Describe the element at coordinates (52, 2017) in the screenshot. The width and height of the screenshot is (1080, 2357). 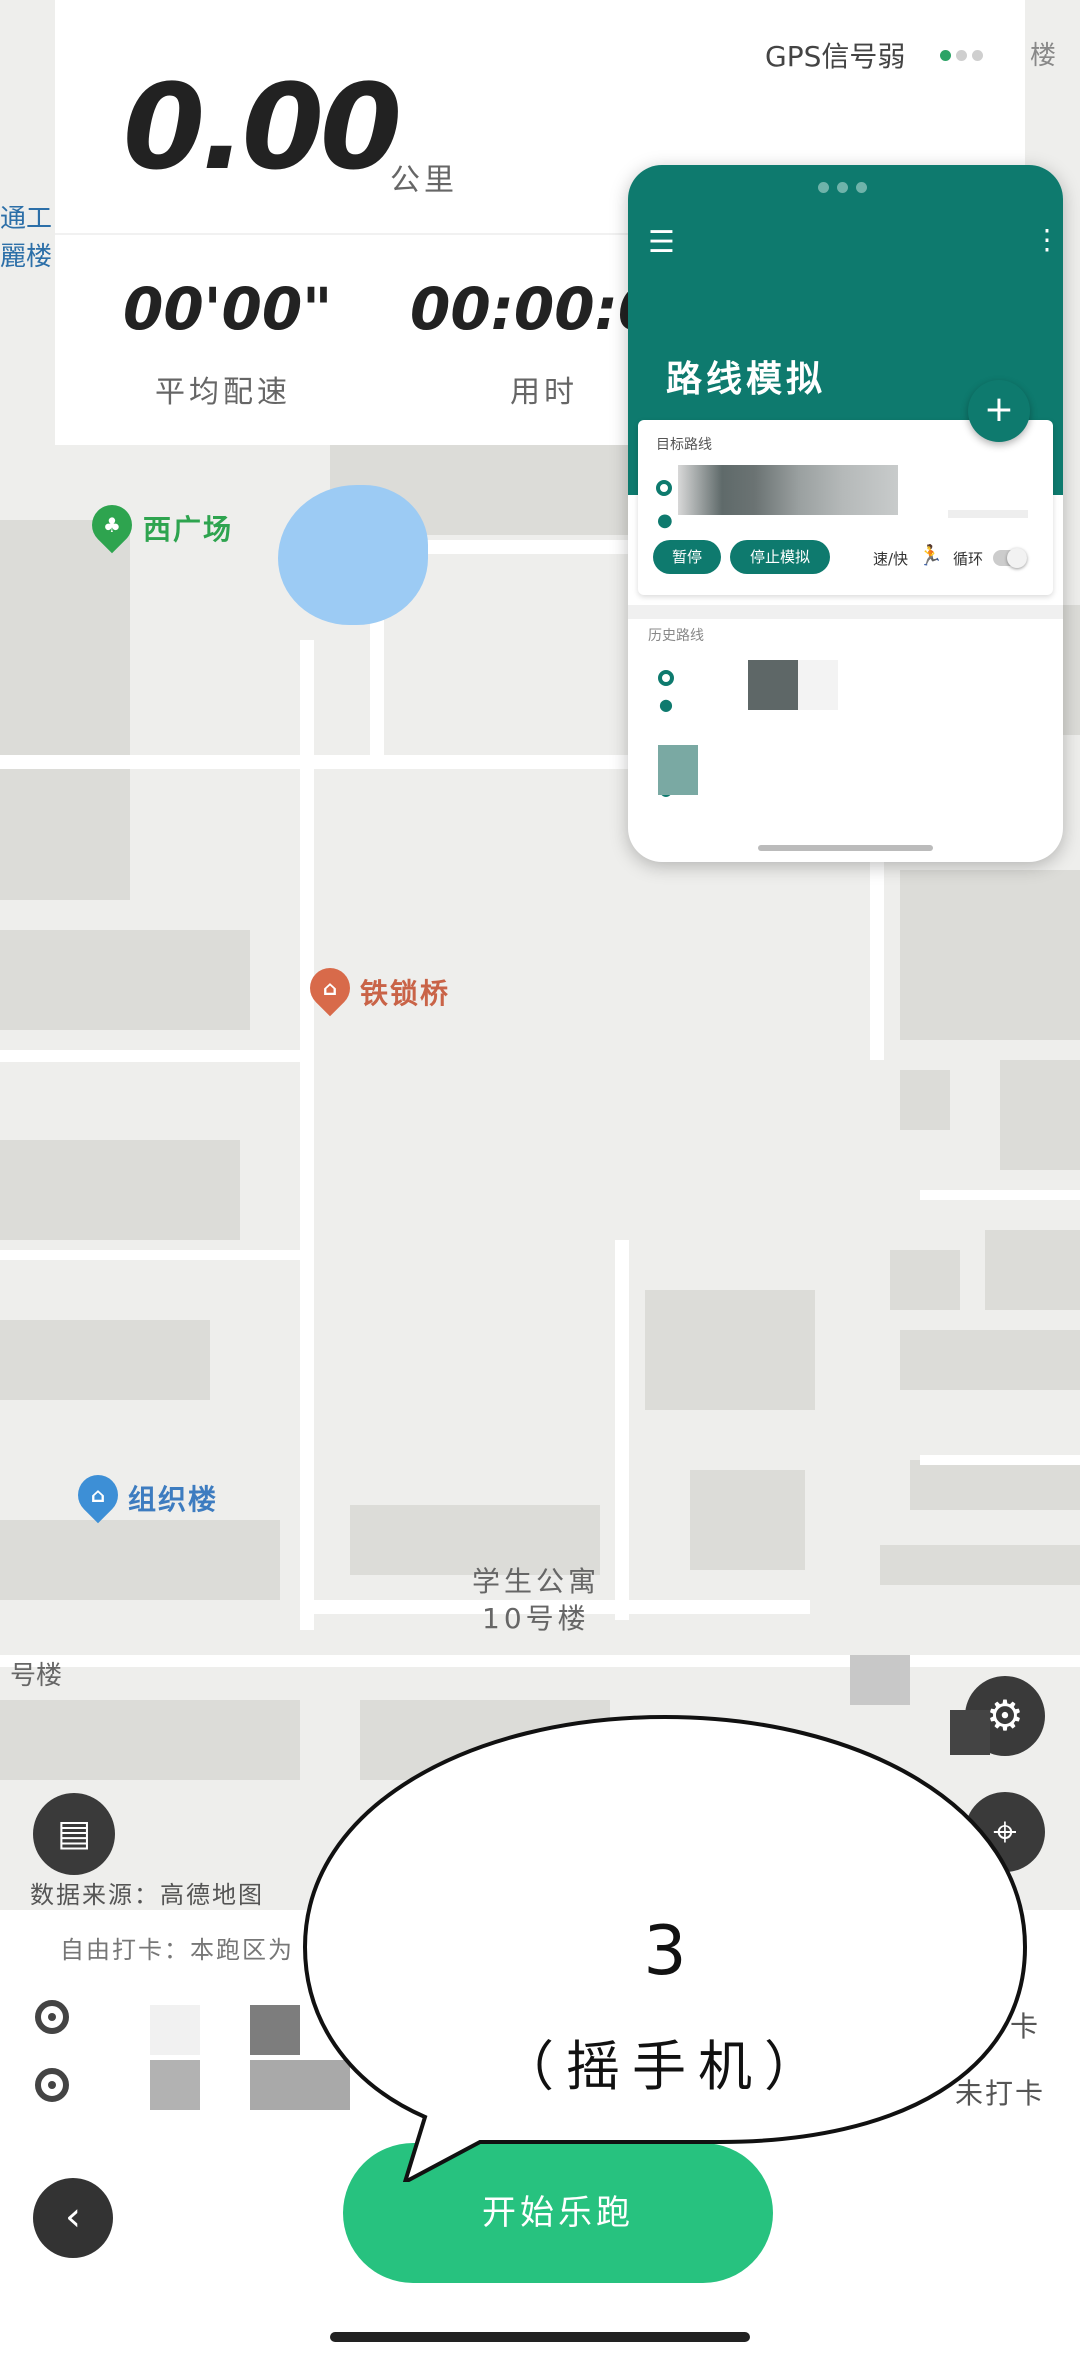
I see `checkpoint-1-icon` at that location.